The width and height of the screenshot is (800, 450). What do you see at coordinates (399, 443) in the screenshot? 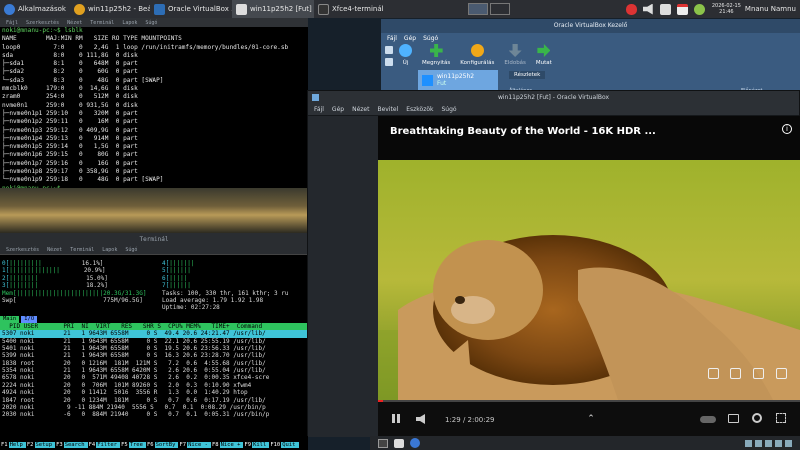
I see `taskbar-app-icon` at bounding box center [399, 443].